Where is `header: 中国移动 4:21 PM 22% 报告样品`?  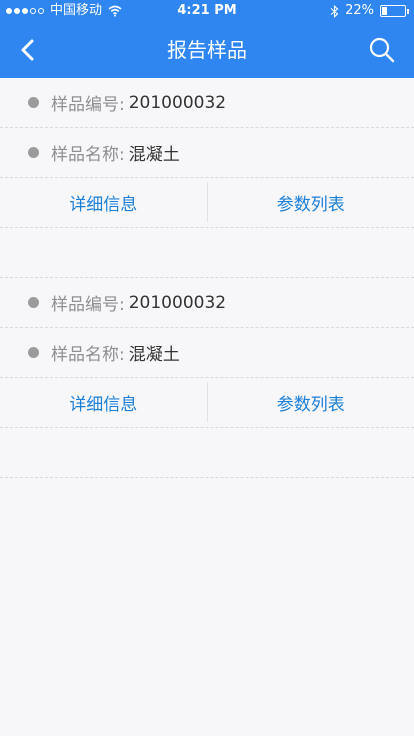 header: 中国移动 4:21 PM 22% 报告样品 is located at coordinates (207, 39).